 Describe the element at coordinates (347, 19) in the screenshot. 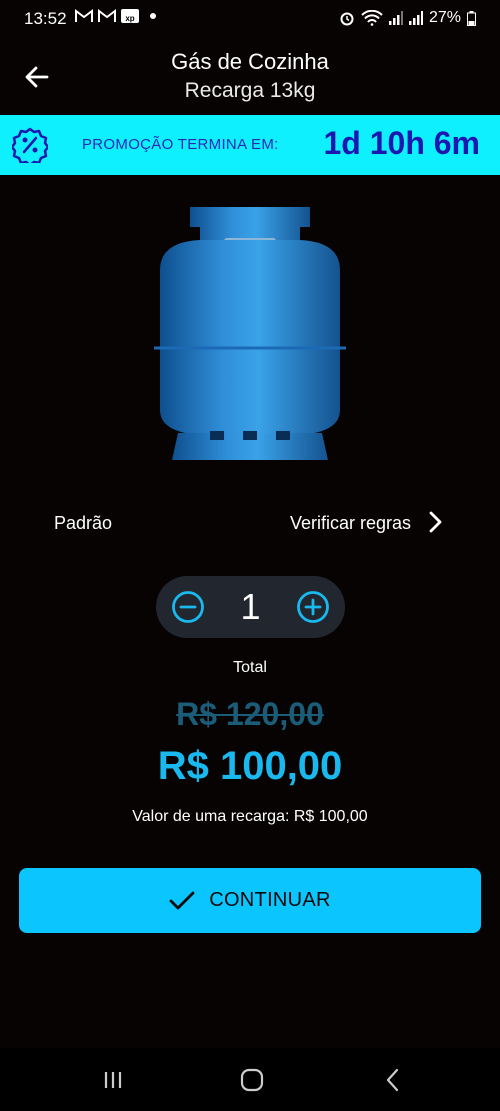

I see `alarm-icon` at that location.